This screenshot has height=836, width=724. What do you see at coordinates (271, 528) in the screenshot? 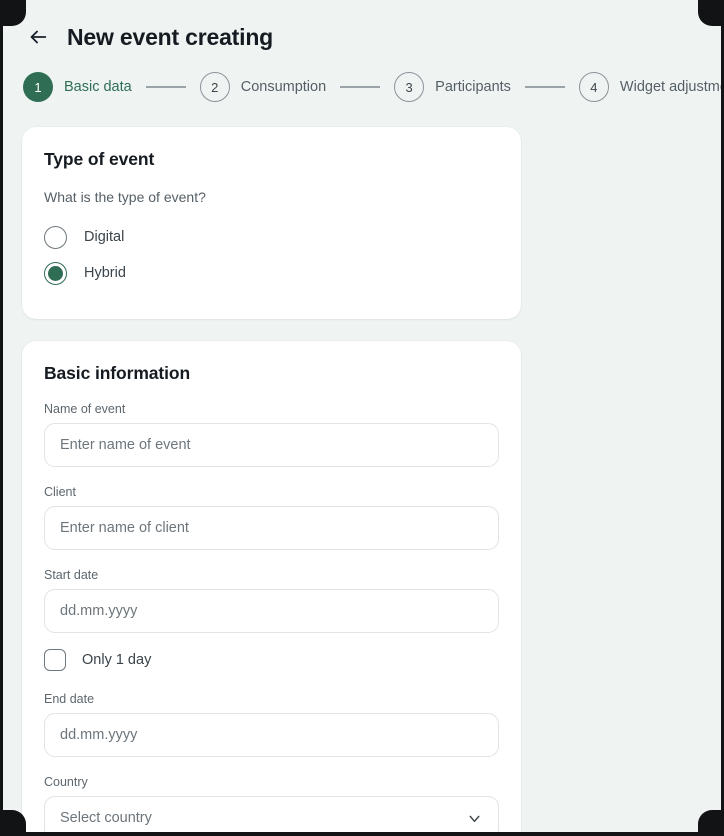
I see `client-input: Enter name of client` at bounding box center [271, 528].